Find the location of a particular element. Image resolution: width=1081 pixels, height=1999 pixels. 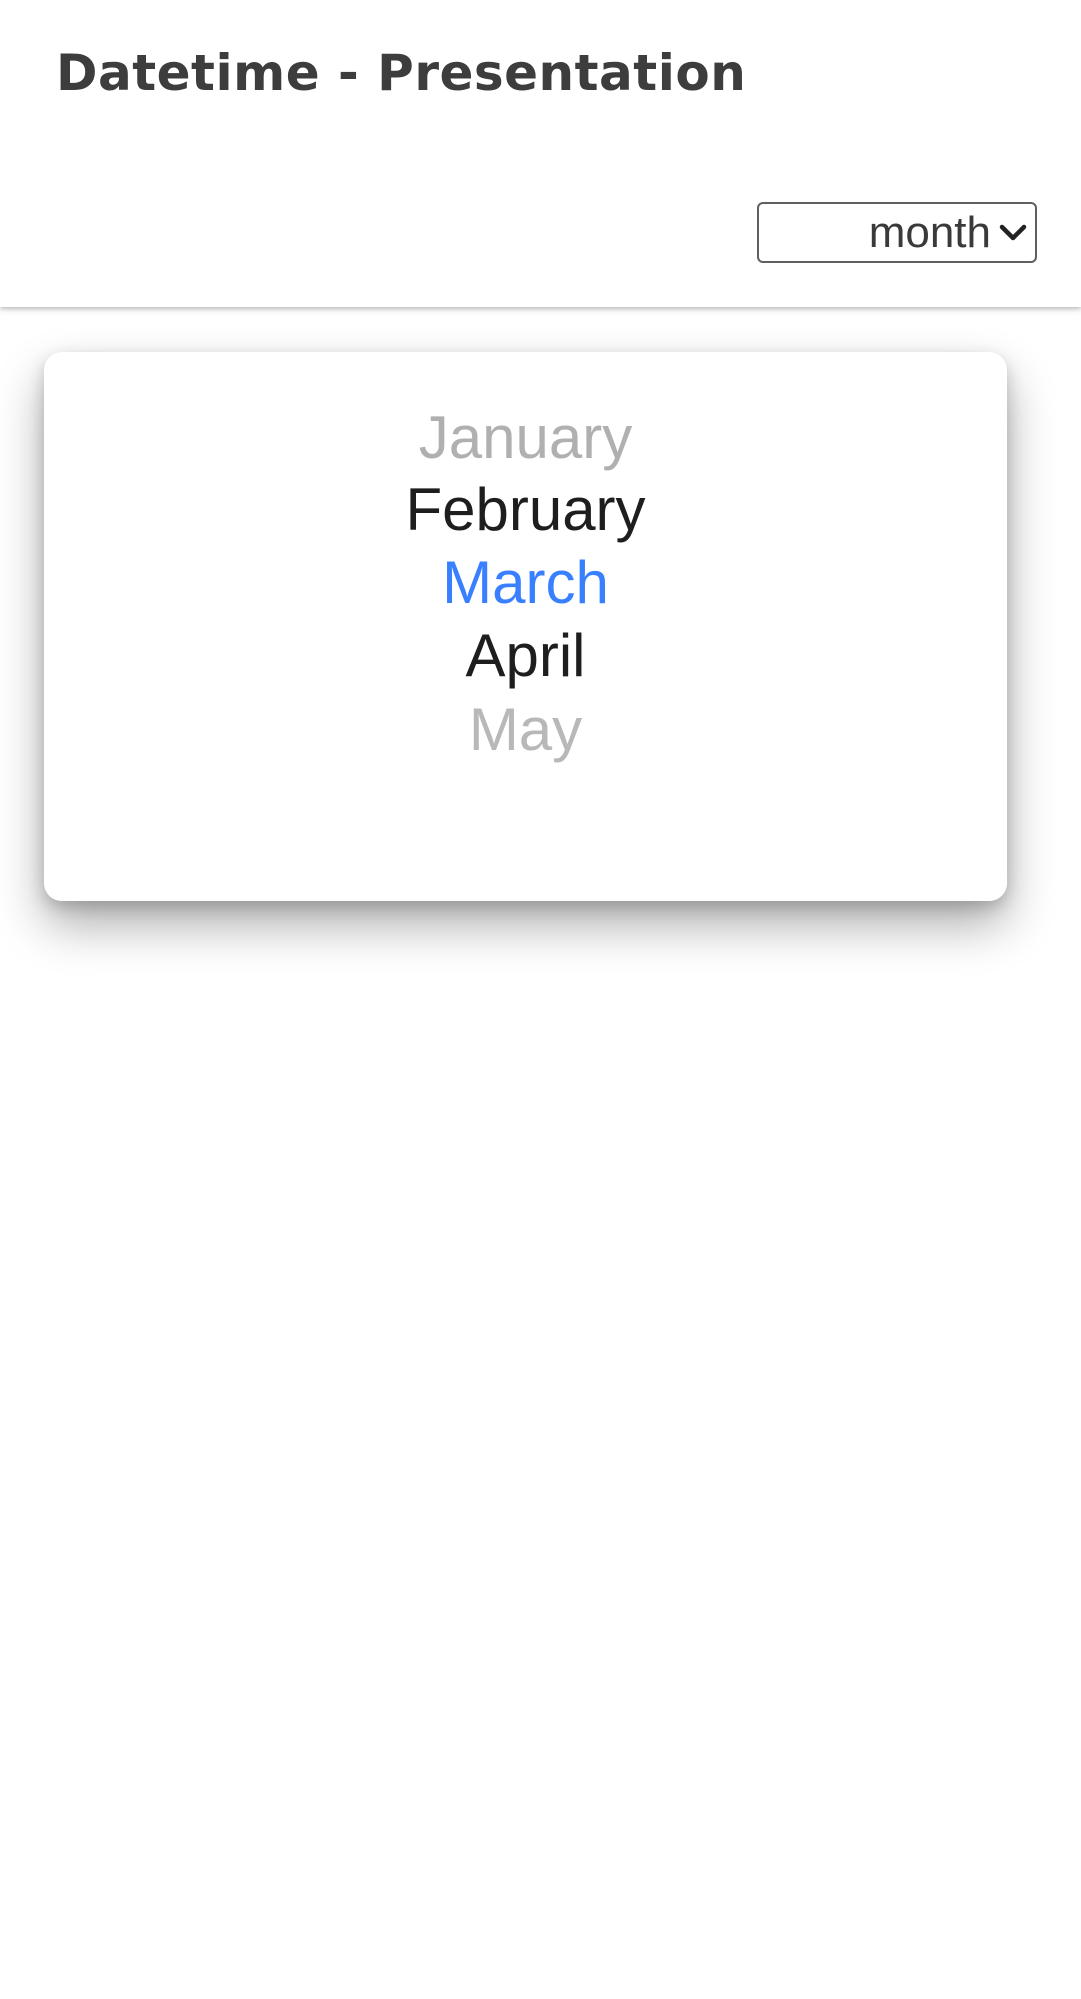

month-option-march: March is located at coordinates (525, 583).